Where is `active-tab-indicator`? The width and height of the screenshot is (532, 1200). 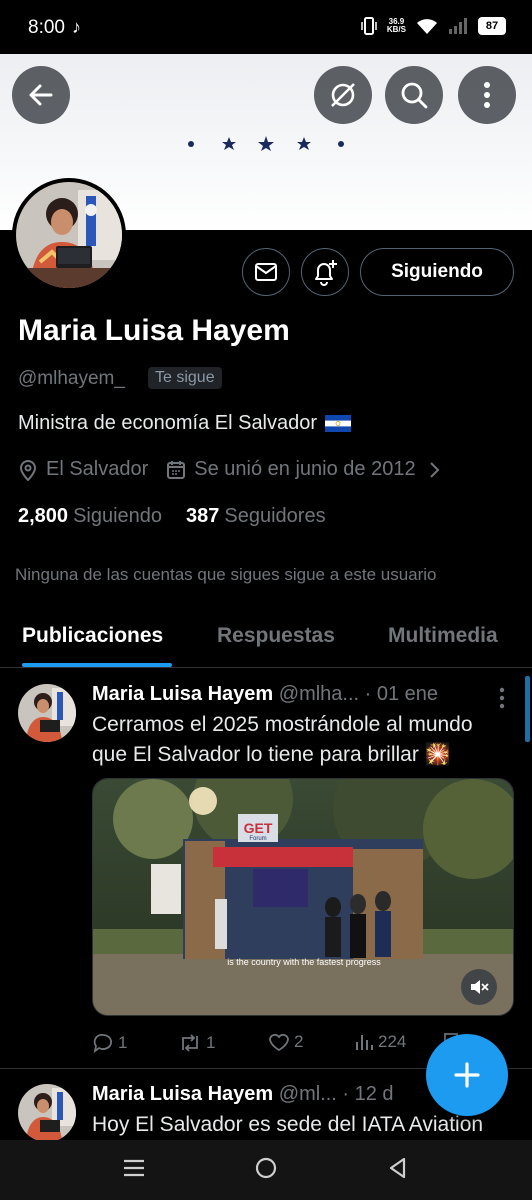 active-tab-indicator is located at coordinates (97, 665).